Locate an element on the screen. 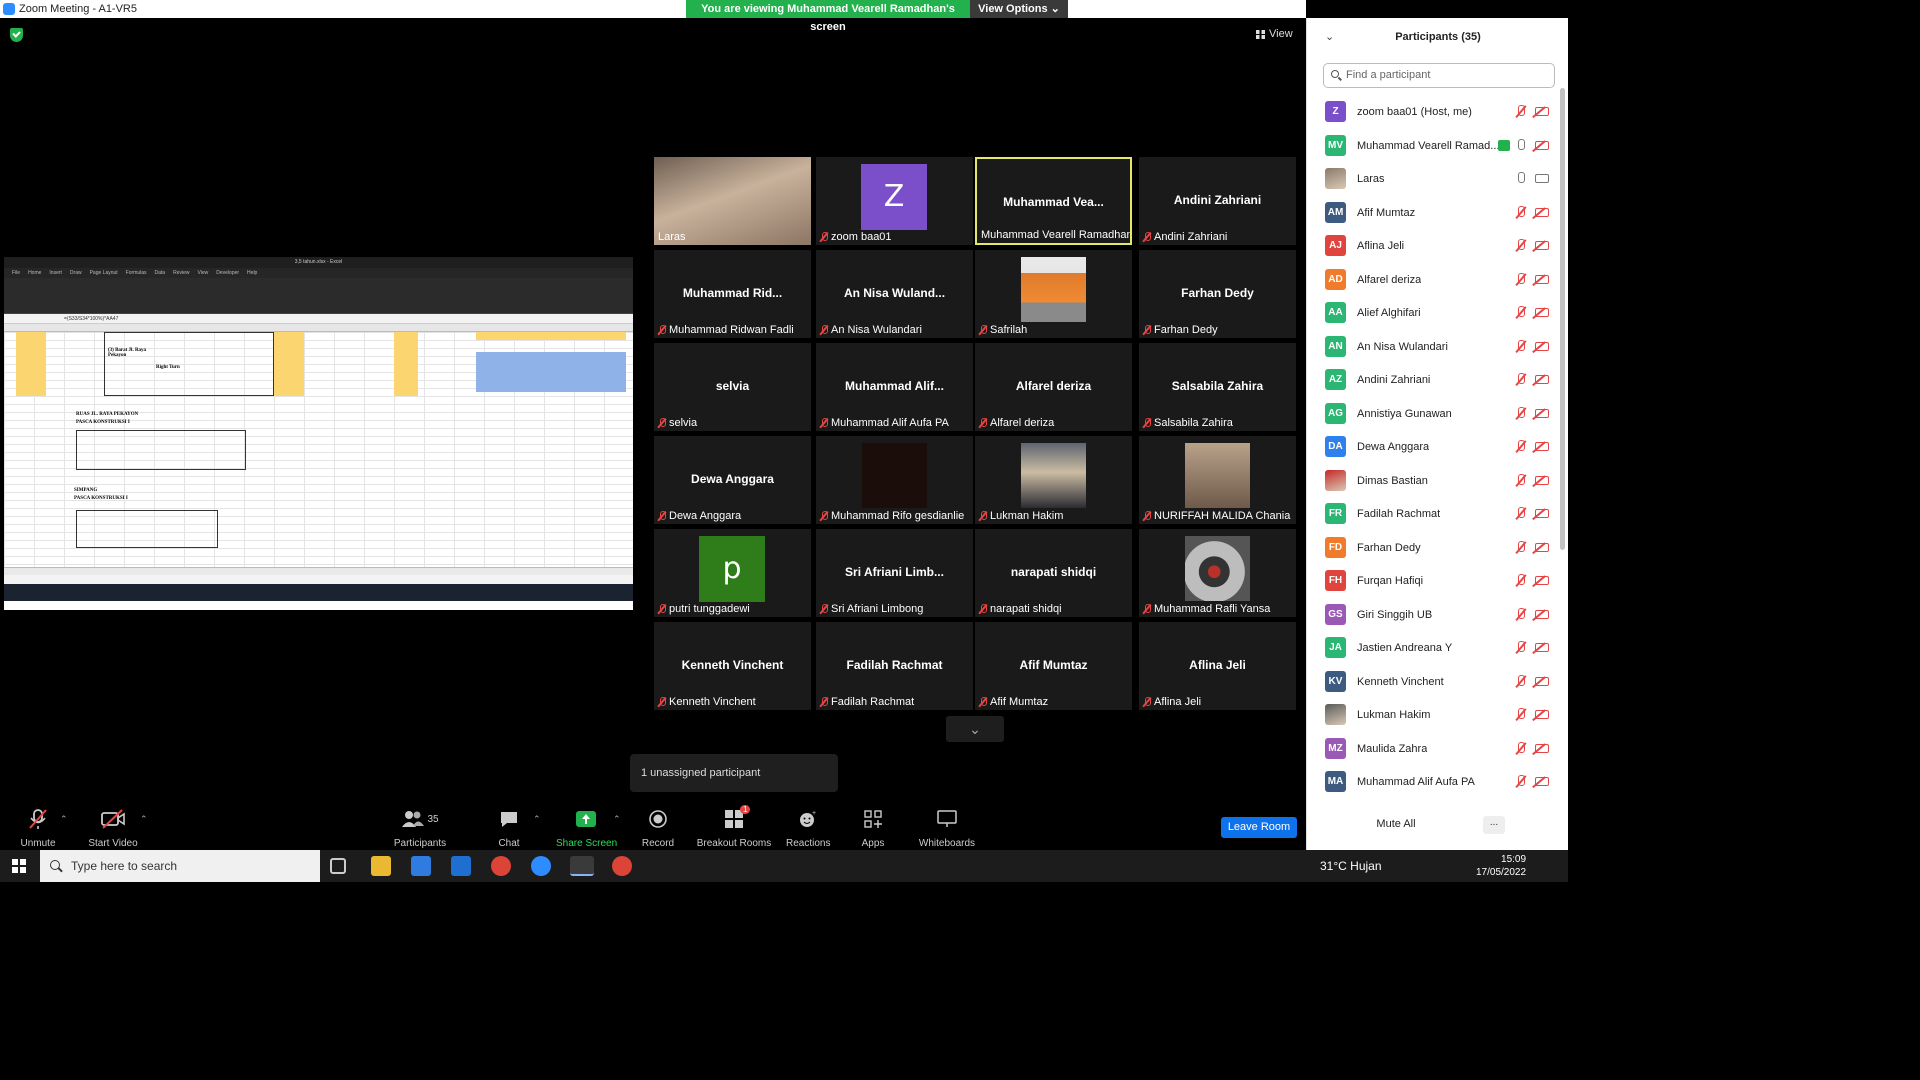  system-clock: 15:09 17/05/2022 is located at coordinates (1501, 866).